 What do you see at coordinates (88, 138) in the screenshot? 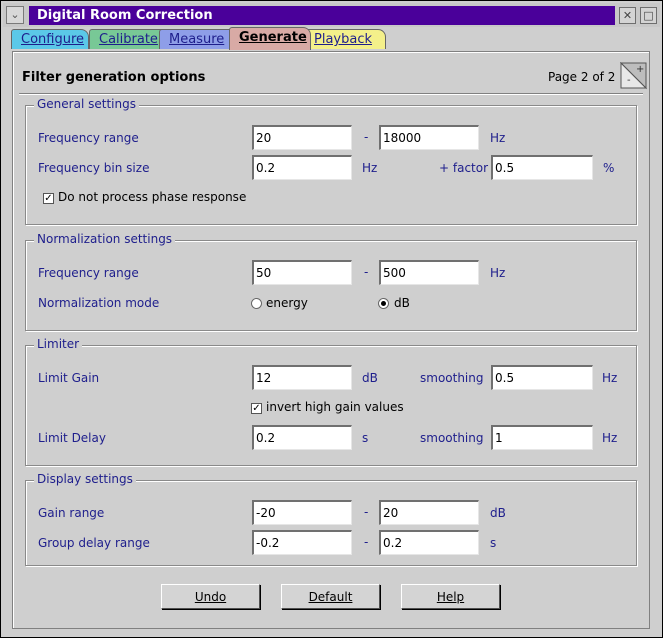
I see `frequency-range-label: Frequency range` at bounding box center [88, 138].